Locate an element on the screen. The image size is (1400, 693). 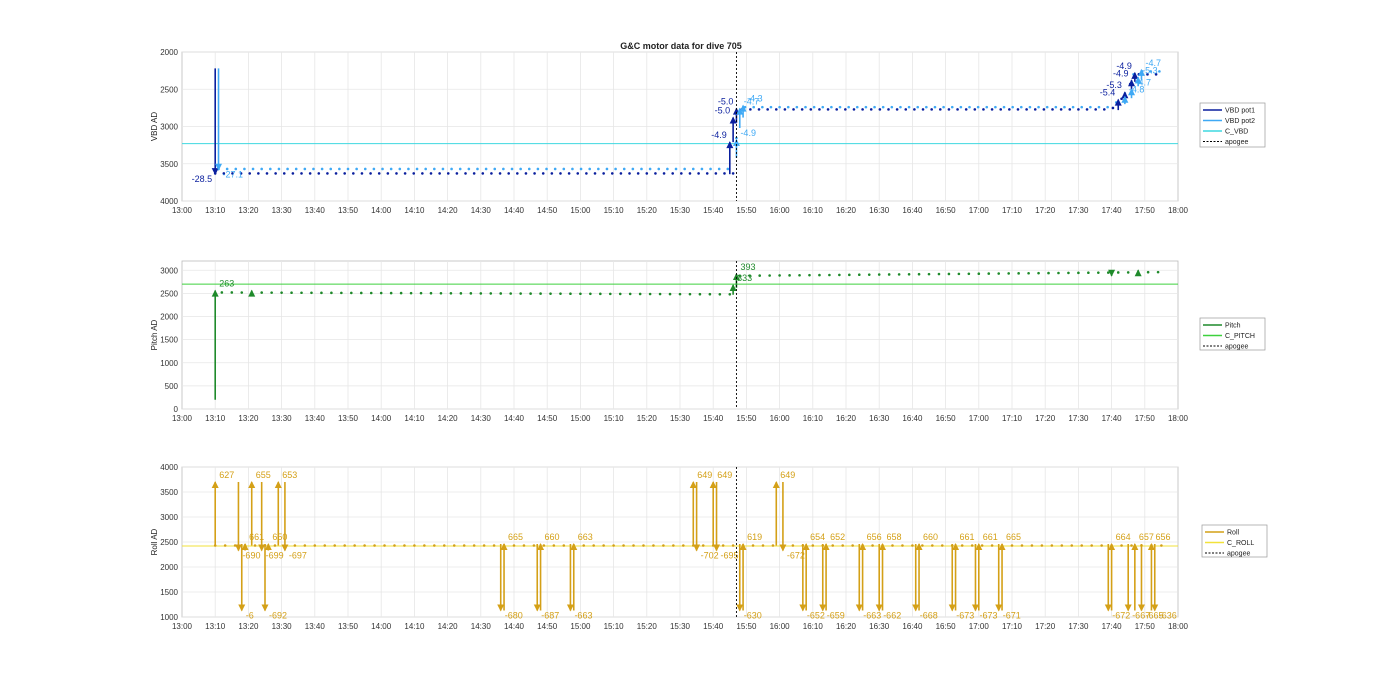
x-tick-label: 15:20 is located at coordinates (647, 210).